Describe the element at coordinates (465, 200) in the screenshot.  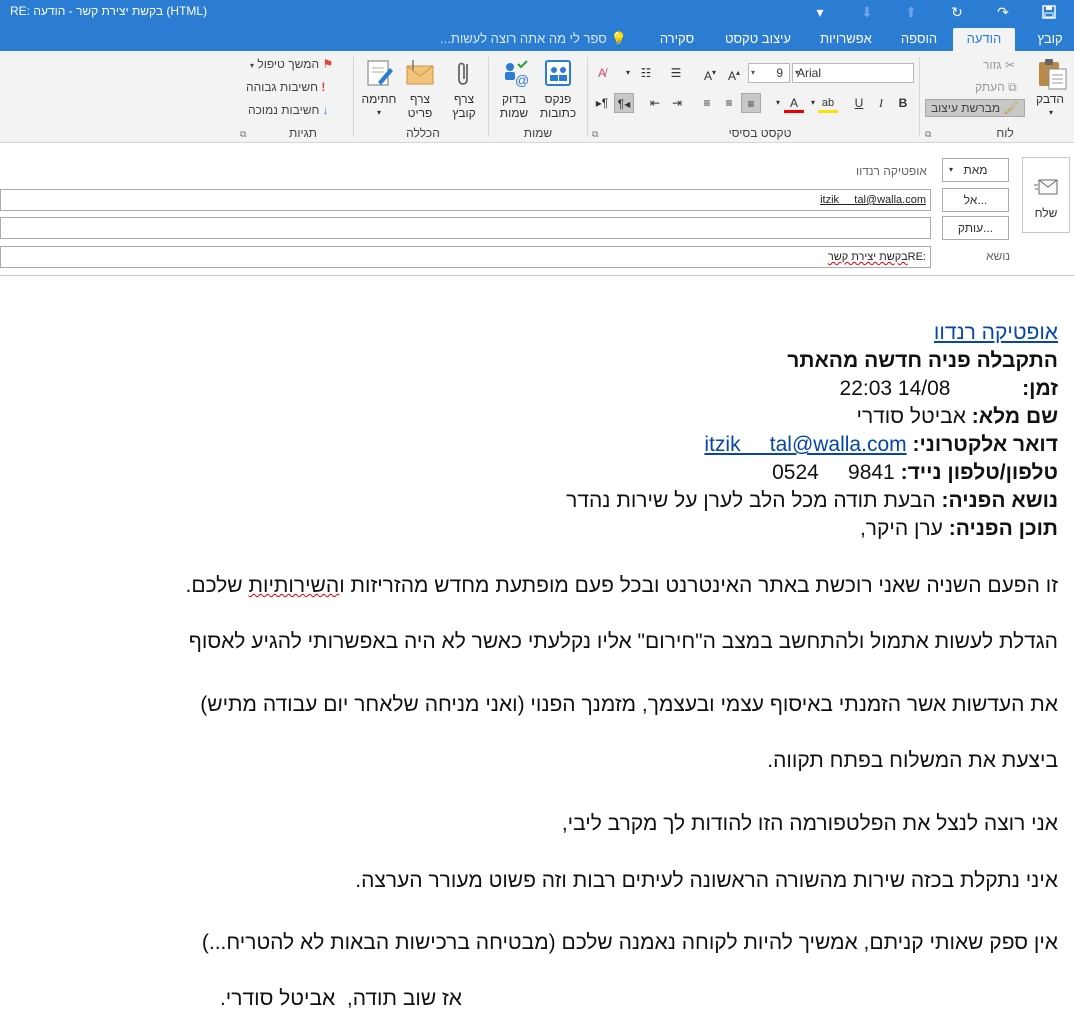
I see `to-field: itzik tal@walla.com` at that location.